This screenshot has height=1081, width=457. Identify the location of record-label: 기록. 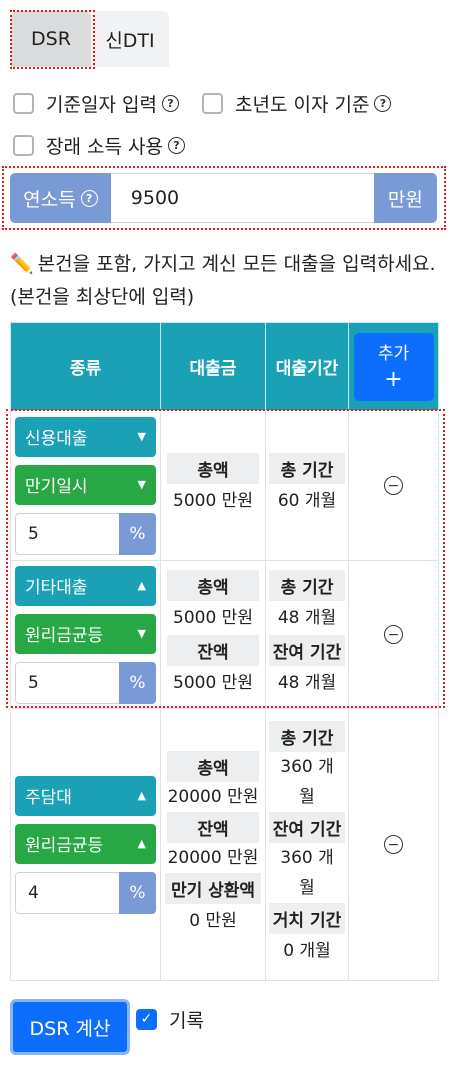
(186, 1021).